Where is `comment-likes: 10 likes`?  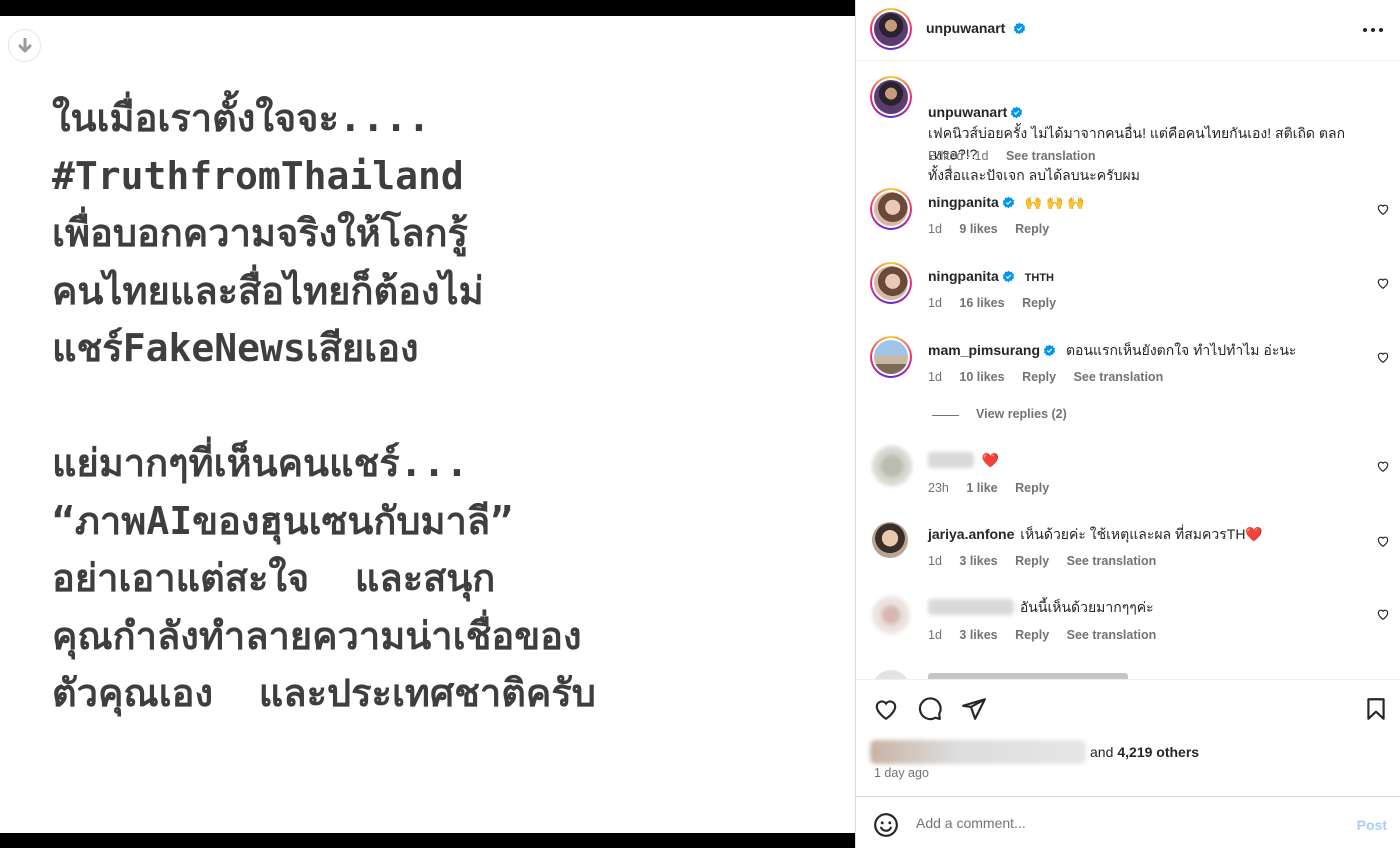
comment-likes: 10 likes is located at coordinates (981, 377).